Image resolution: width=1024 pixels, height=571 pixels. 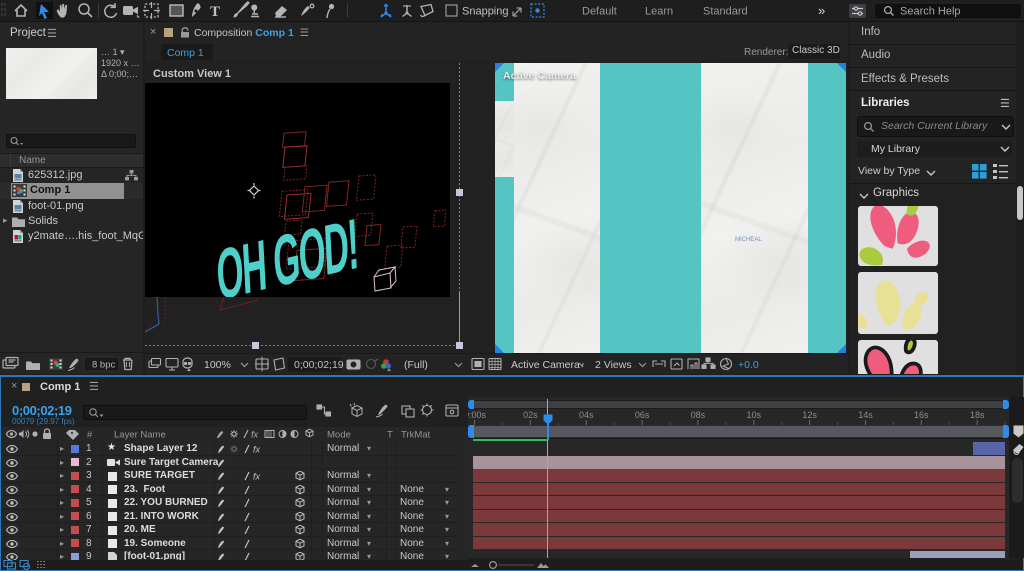 I want to click on svg-text: Learn, so click(x=659, y=12).